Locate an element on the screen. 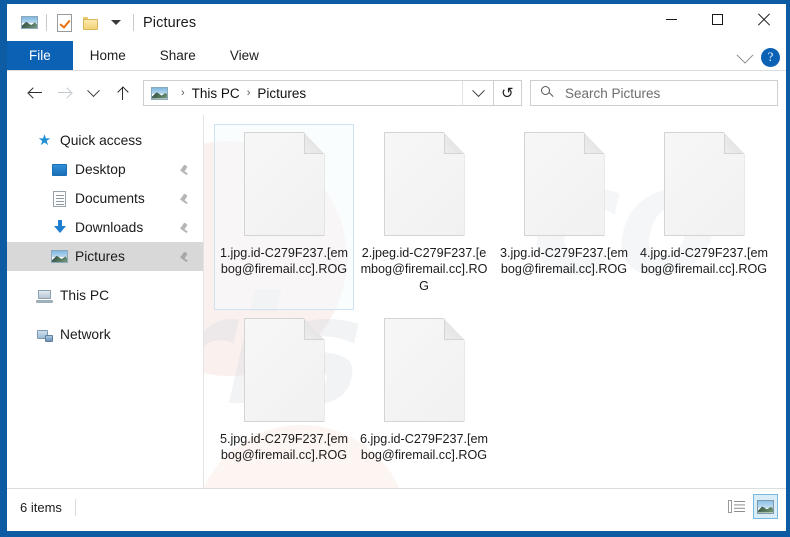  this-pc-icon is located at coordinates (44, 296).